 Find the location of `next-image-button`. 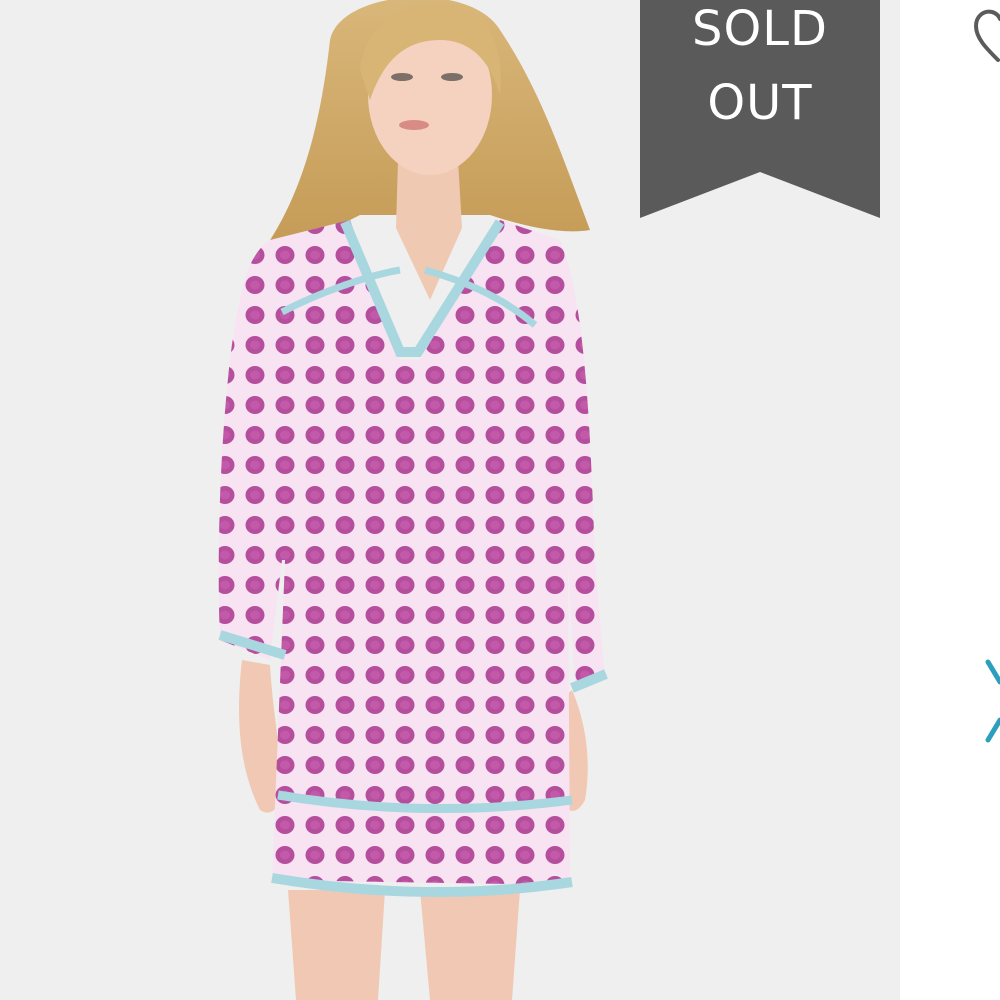

next-image-button is located at coordinates (989, 705).